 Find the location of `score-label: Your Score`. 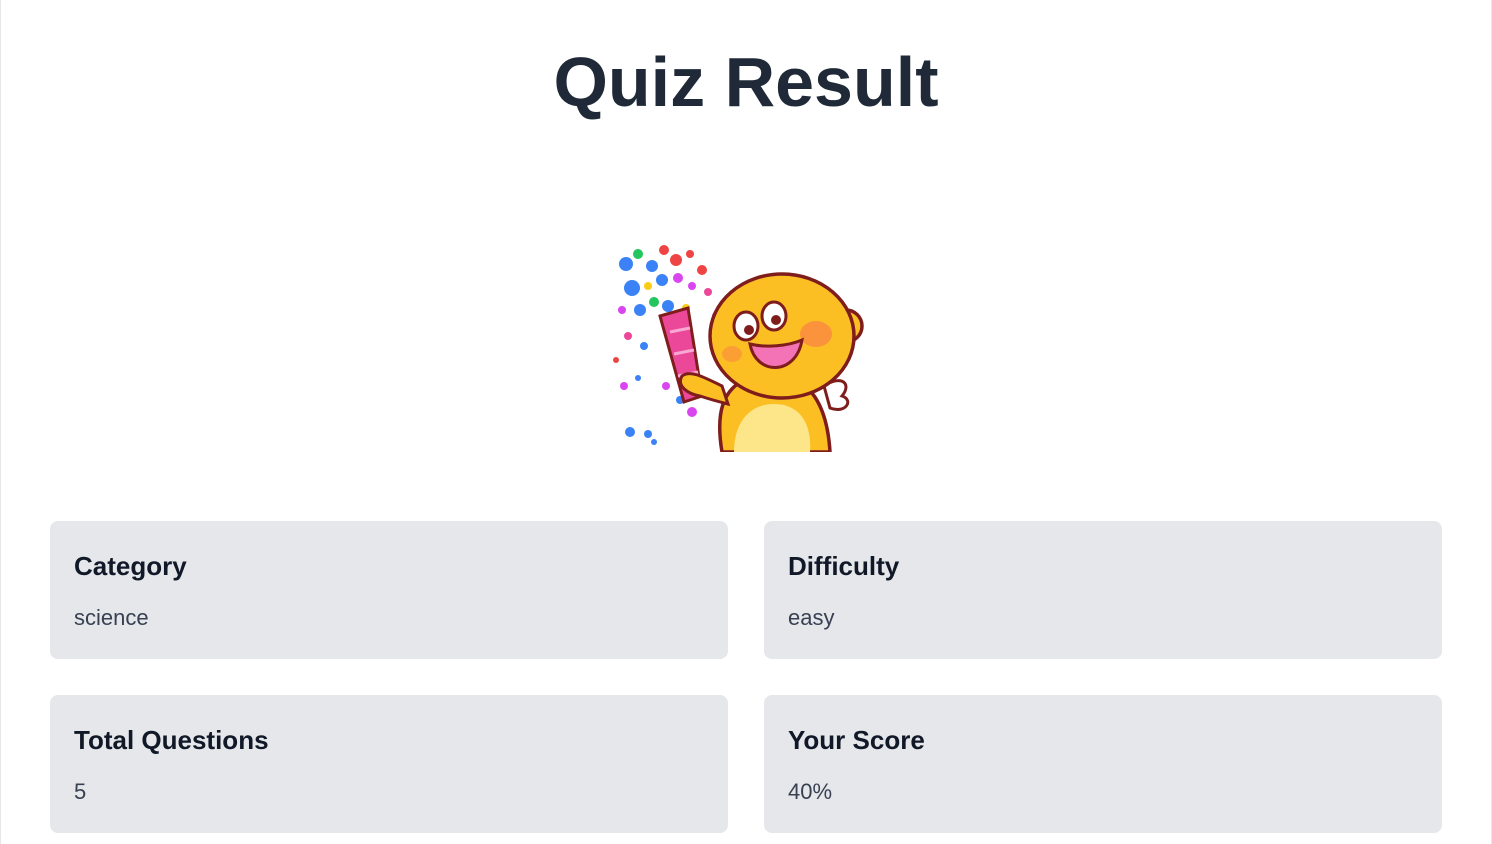

score-label: Your Score is located at coordinates (856, 740).